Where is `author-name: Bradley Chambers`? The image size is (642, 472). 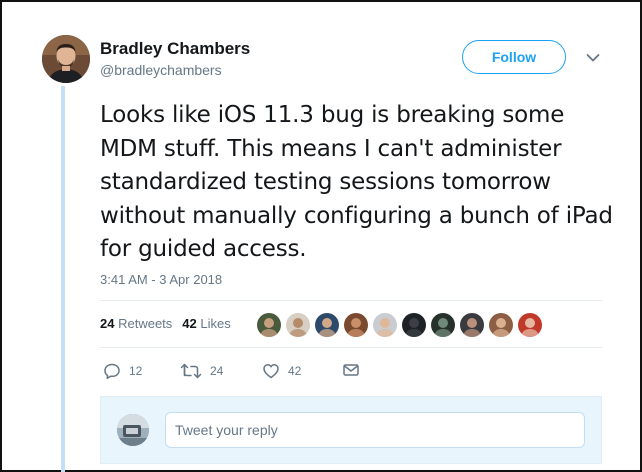 author-name: Bradley Chambers is located at coordinates (175, 49).